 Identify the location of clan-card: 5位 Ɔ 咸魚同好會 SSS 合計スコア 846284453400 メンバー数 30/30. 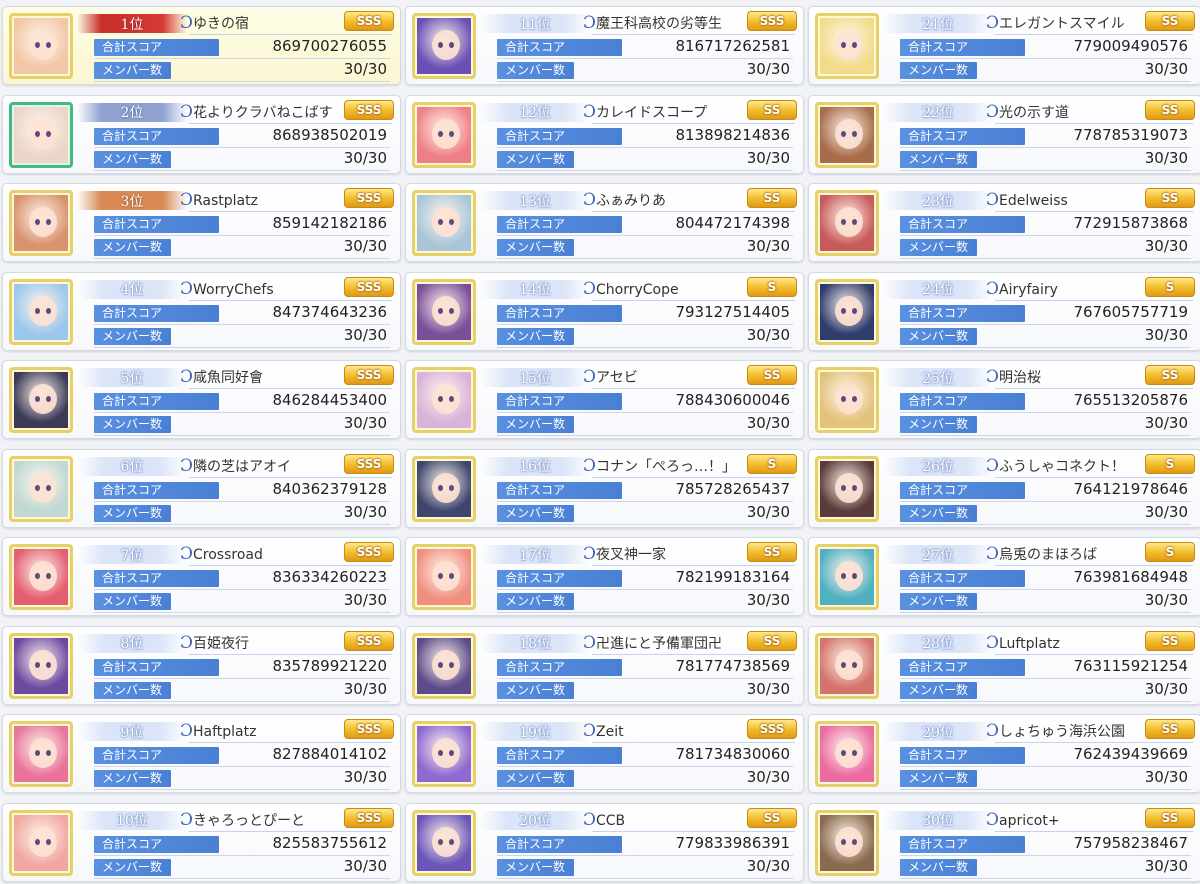
(201, 399).